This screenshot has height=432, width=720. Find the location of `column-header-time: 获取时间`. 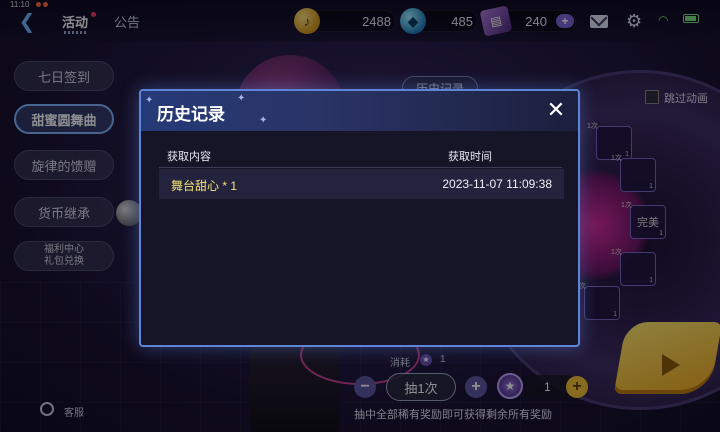

column-header-time: 获取时间 is located at coordinates (470, 157).